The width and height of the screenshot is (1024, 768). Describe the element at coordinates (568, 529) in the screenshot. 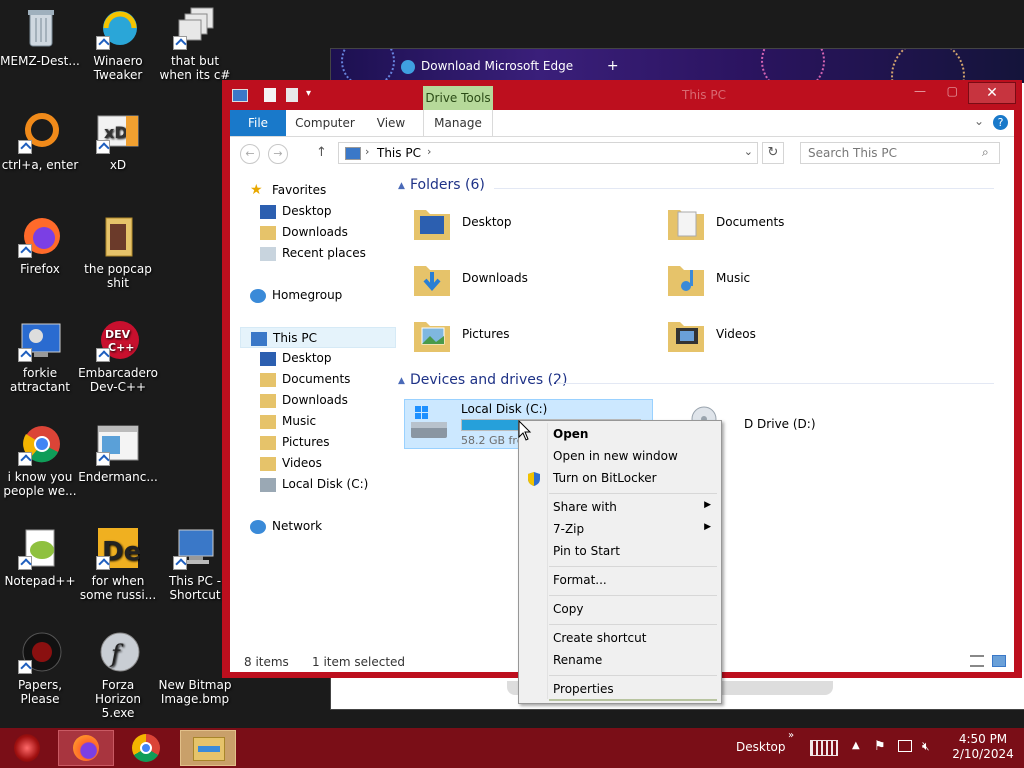

I see `menu-item-7zip: 7-Zip` at that location.